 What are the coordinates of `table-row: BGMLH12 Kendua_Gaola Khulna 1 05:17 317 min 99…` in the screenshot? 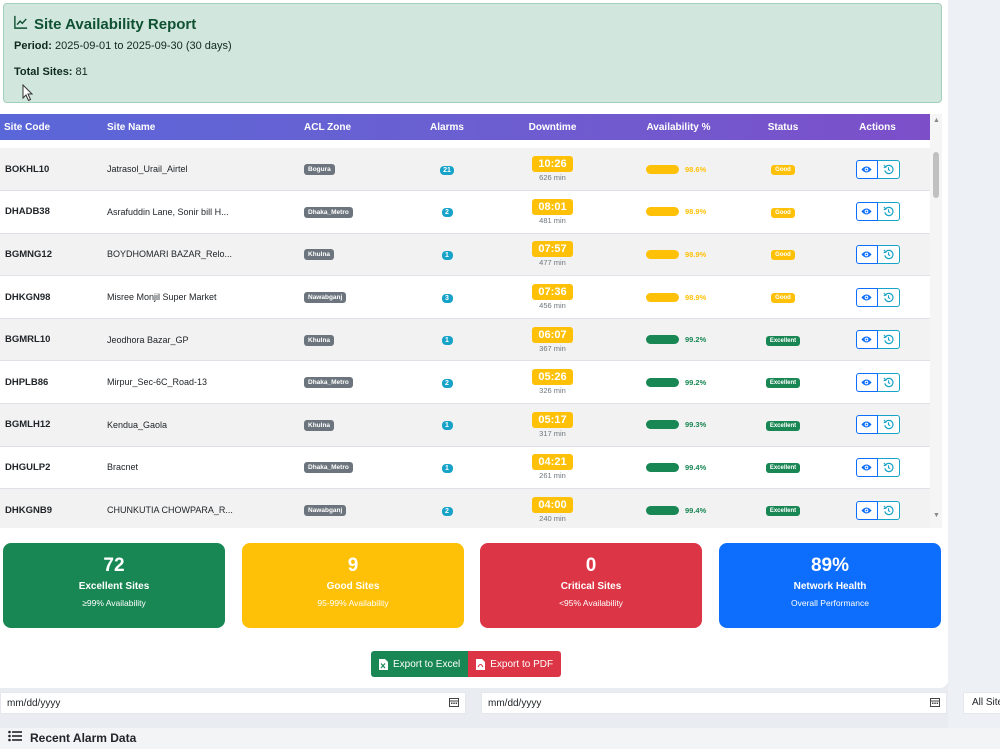 It's located at (465, 425).